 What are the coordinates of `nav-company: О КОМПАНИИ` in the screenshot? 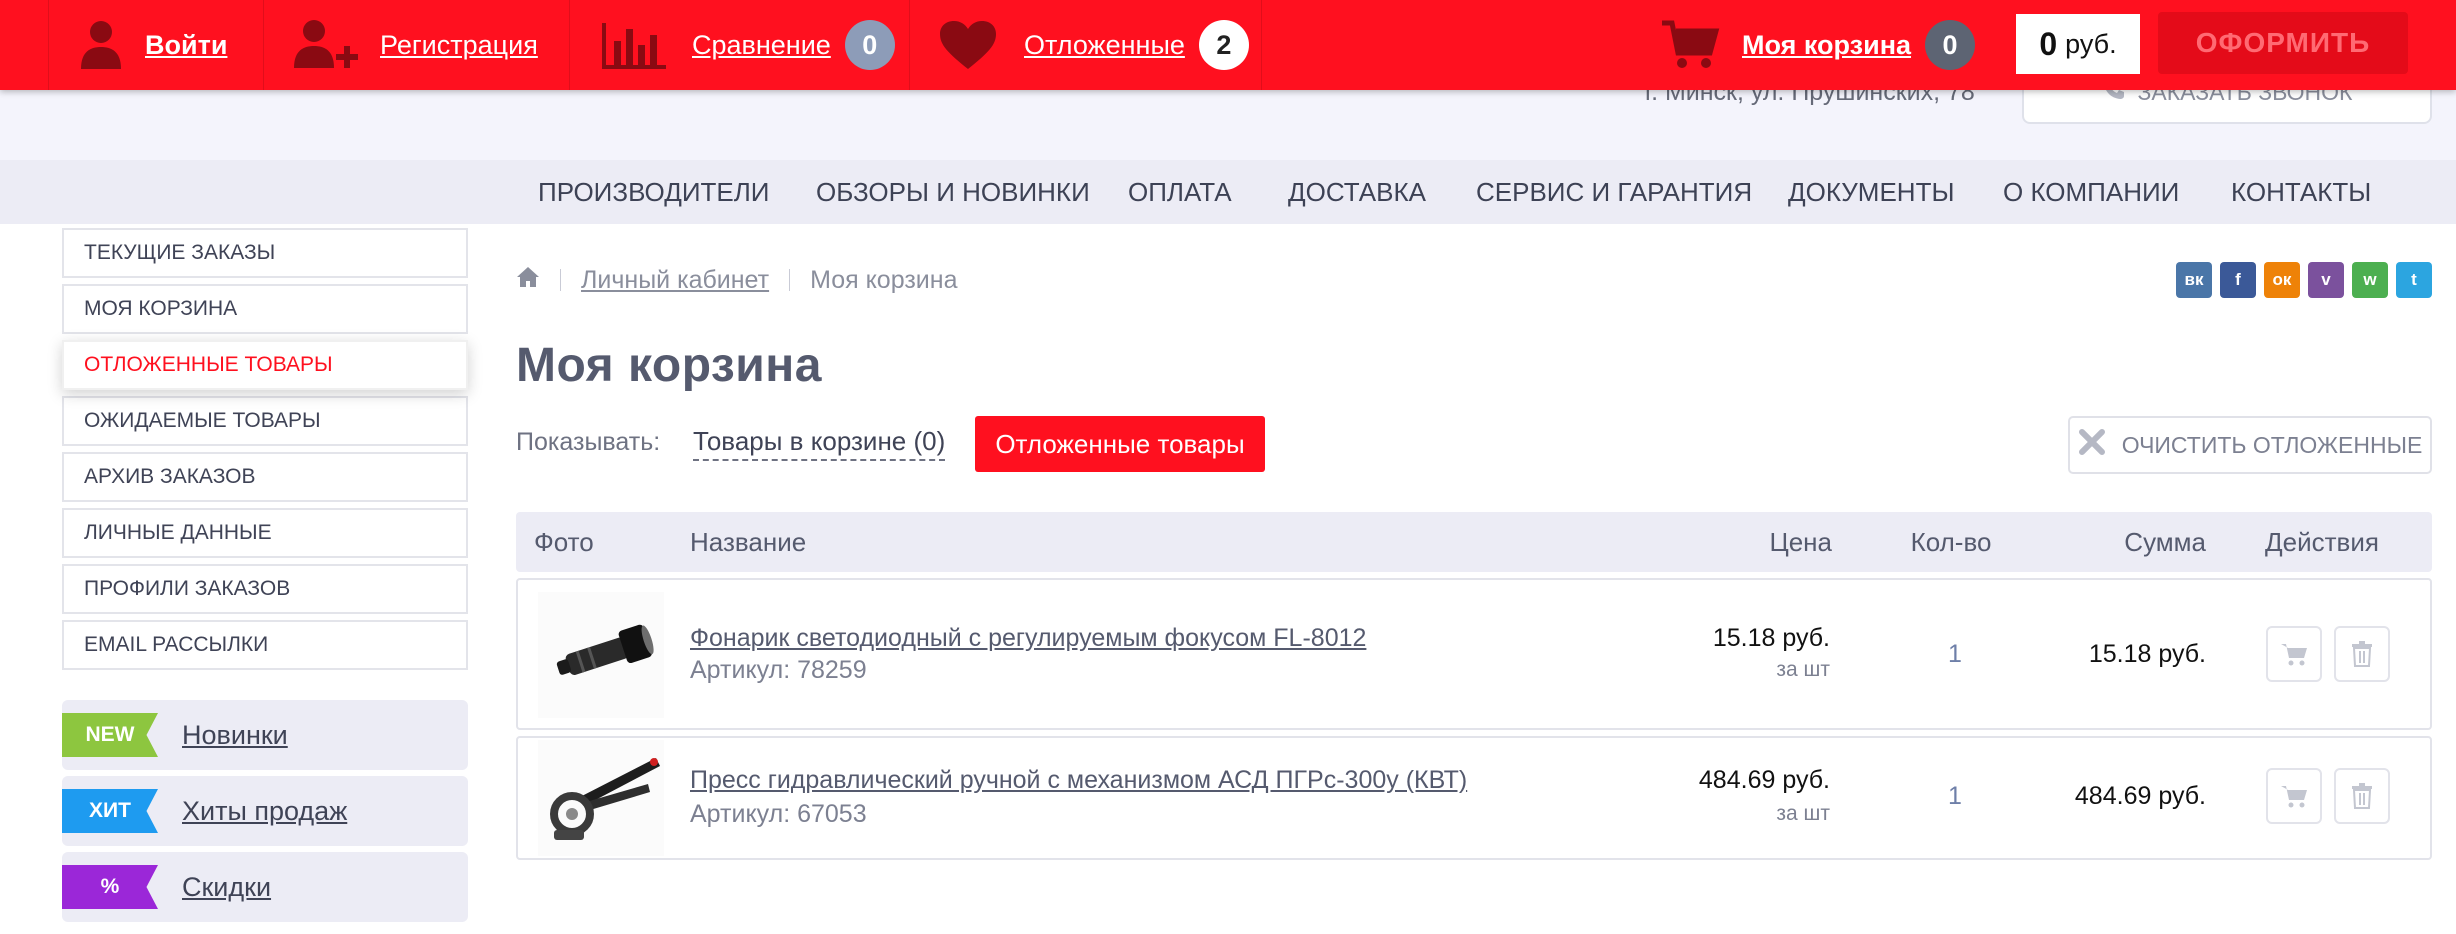 It's located at (2091, 192).